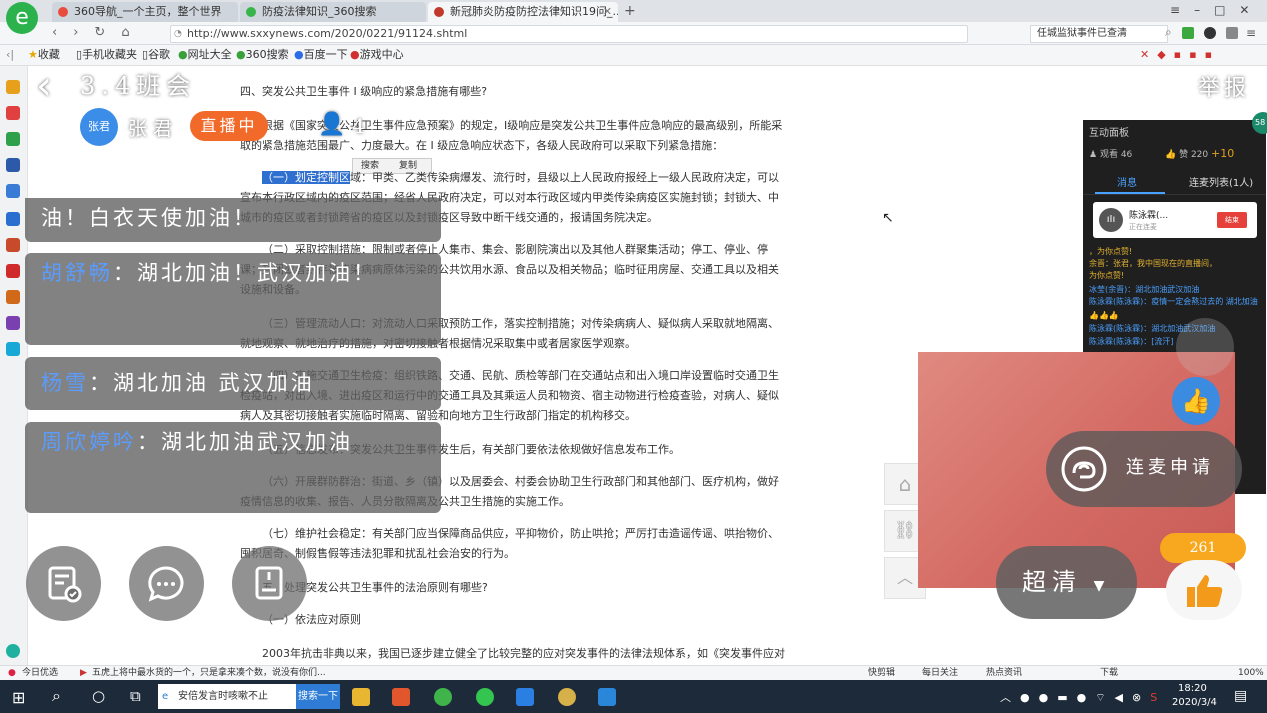 This screenshot has height=713, width=1267. I want to click on collapse-icon: ‹|, so click(10, 55).